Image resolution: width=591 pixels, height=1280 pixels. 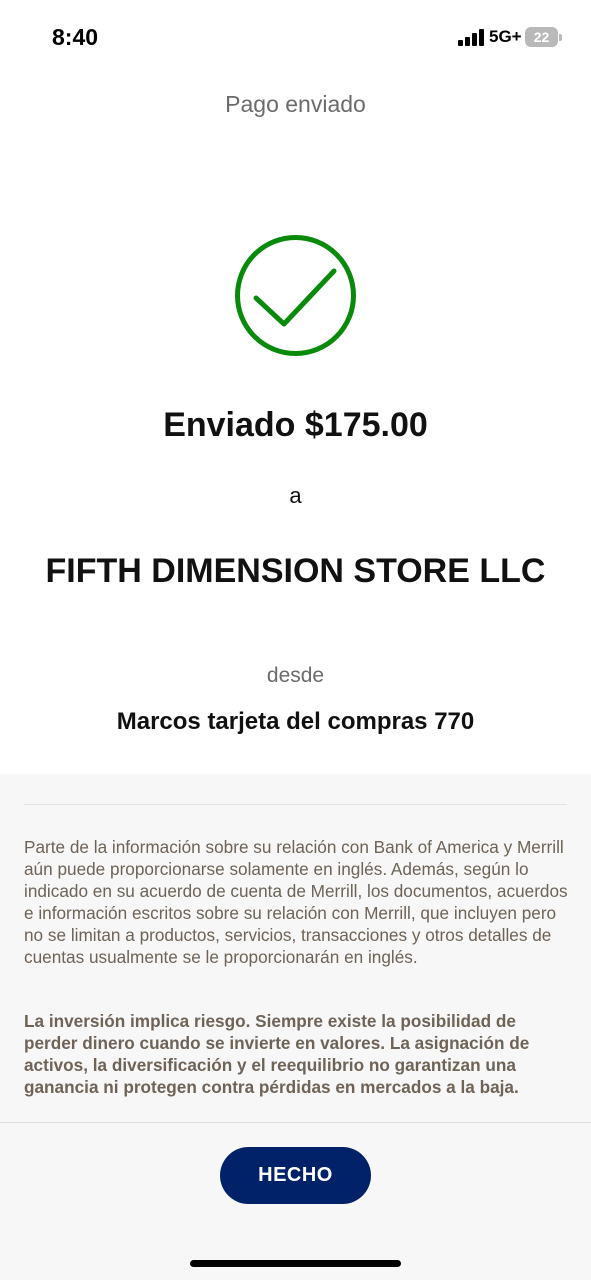 What do you see at coordinates (295, 295) in the screenshot?
I see `check-circle-icon` at bounding box center [295, 295].